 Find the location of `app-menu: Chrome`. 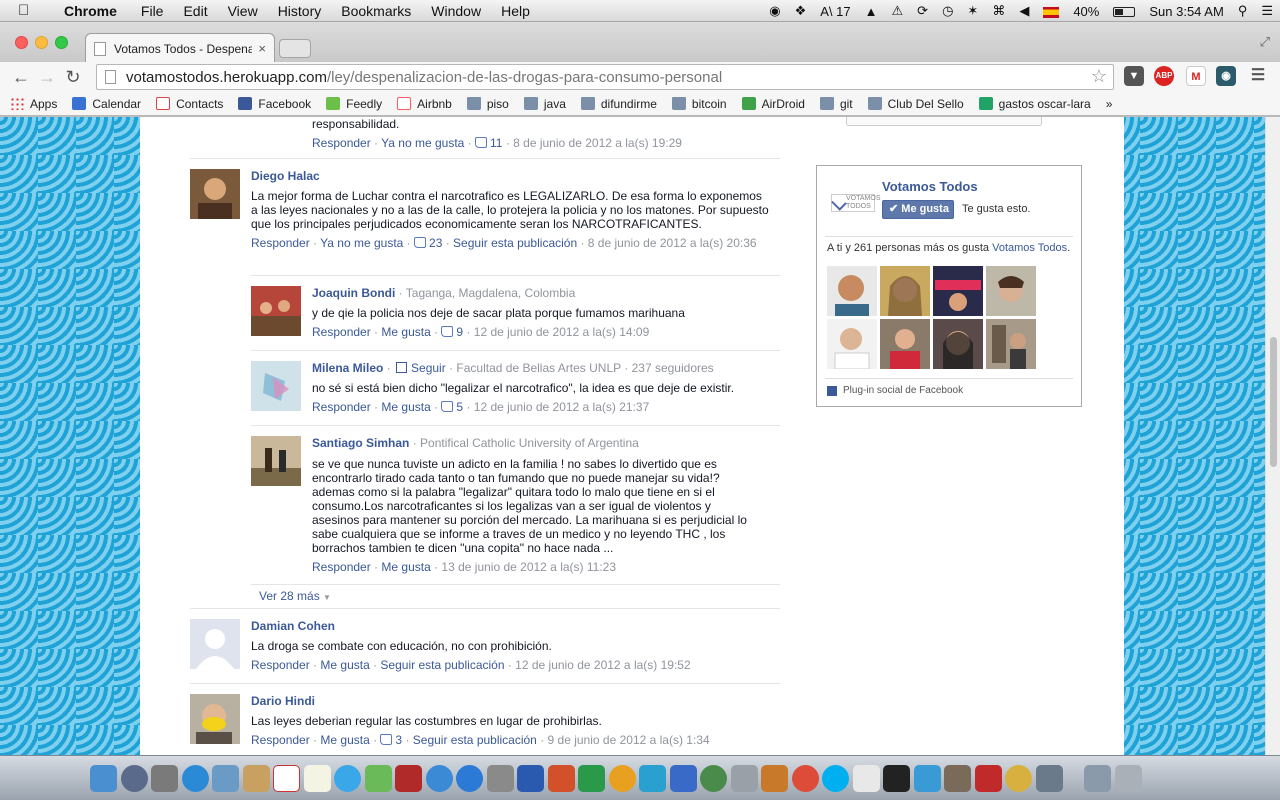

app-menu: Chrome is located at coordinates (90, 11).